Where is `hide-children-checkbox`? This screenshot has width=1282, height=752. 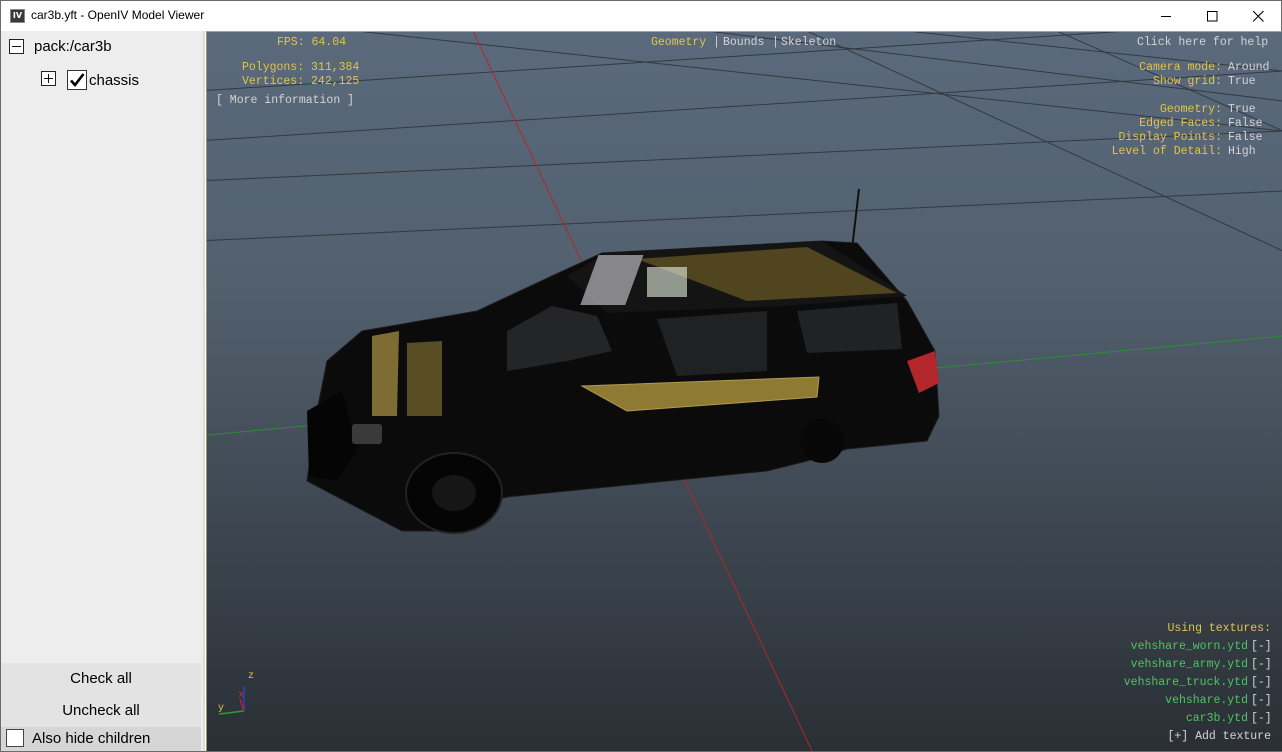
hide-children-checkbox is located at coordinates (15, 738).